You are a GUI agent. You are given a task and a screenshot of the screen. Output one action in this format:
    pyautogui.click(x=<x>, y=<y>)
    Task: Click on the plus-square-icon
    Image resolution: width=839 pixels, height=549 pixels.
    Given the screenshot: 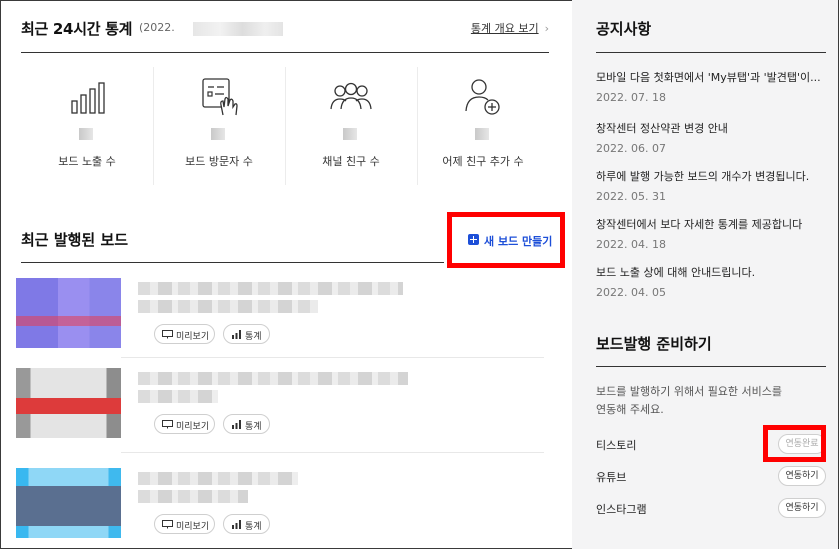 What is the action you would take?
    pyautogui.click(x=473, y=239)
    